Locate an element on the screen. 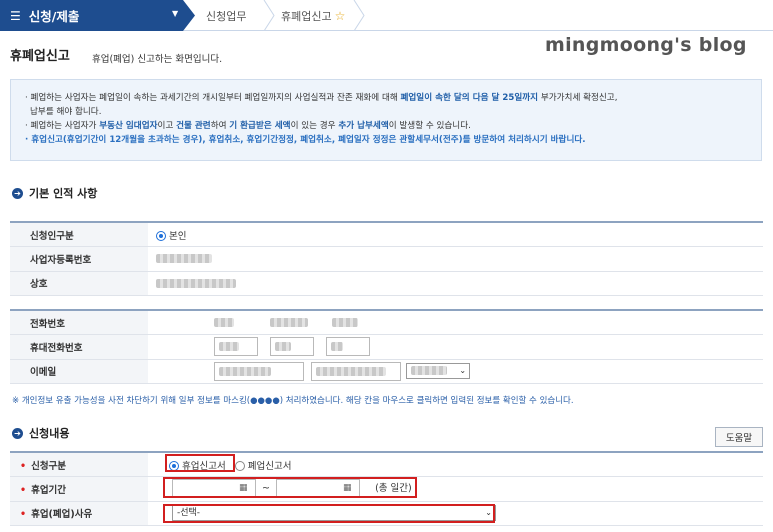 This screenshot has width=773, height=532. business-number-value is located at coordinates (455, 259).